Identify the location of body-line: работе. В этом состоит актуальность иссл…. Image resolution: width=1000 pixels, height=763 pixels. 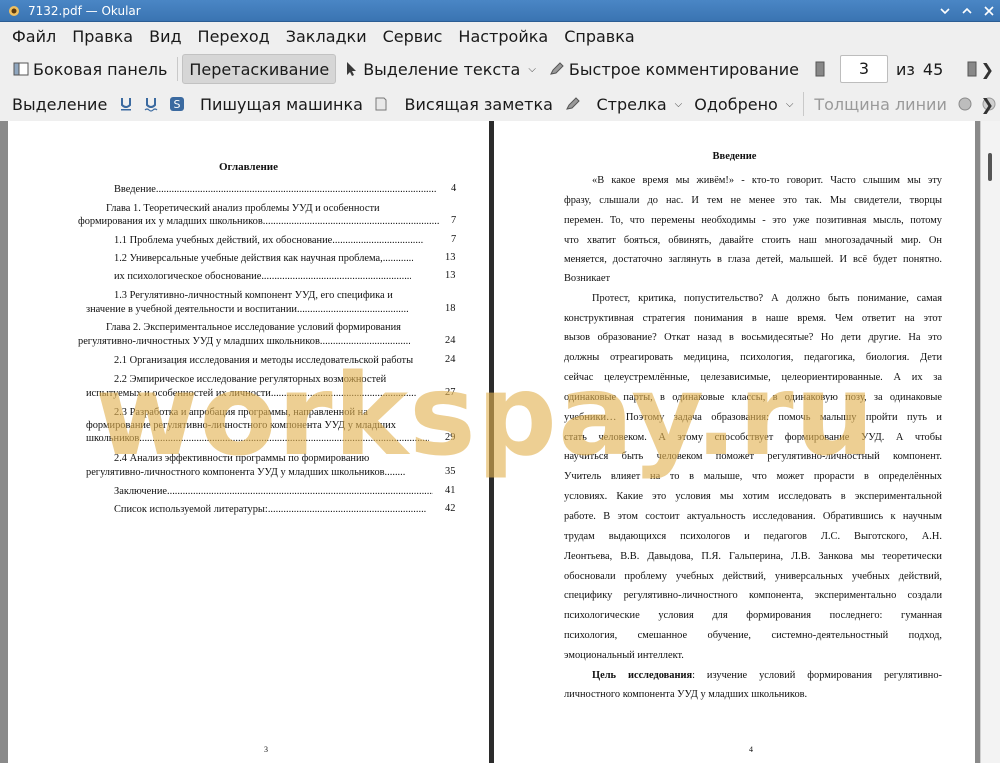
(753, 516).